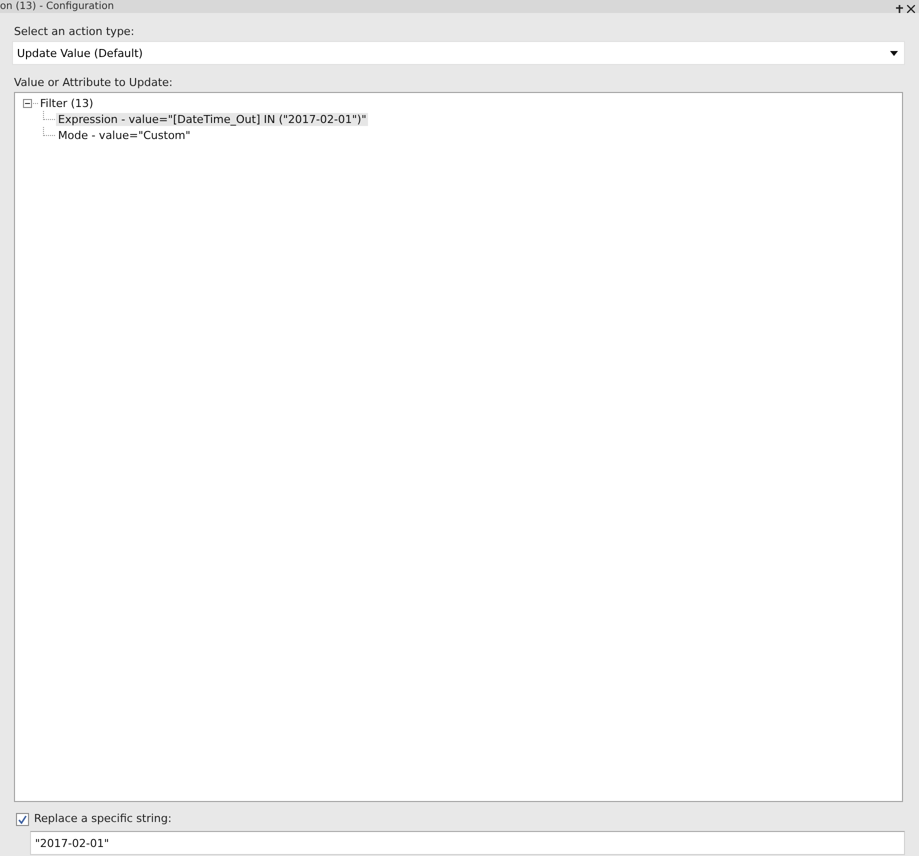 The image size is (919, 856). What do you see at coordinates (458, 53) in the screenshot?
I see `action-type-dropdown: Update Value (Default)` at bounding box center [458, 53].